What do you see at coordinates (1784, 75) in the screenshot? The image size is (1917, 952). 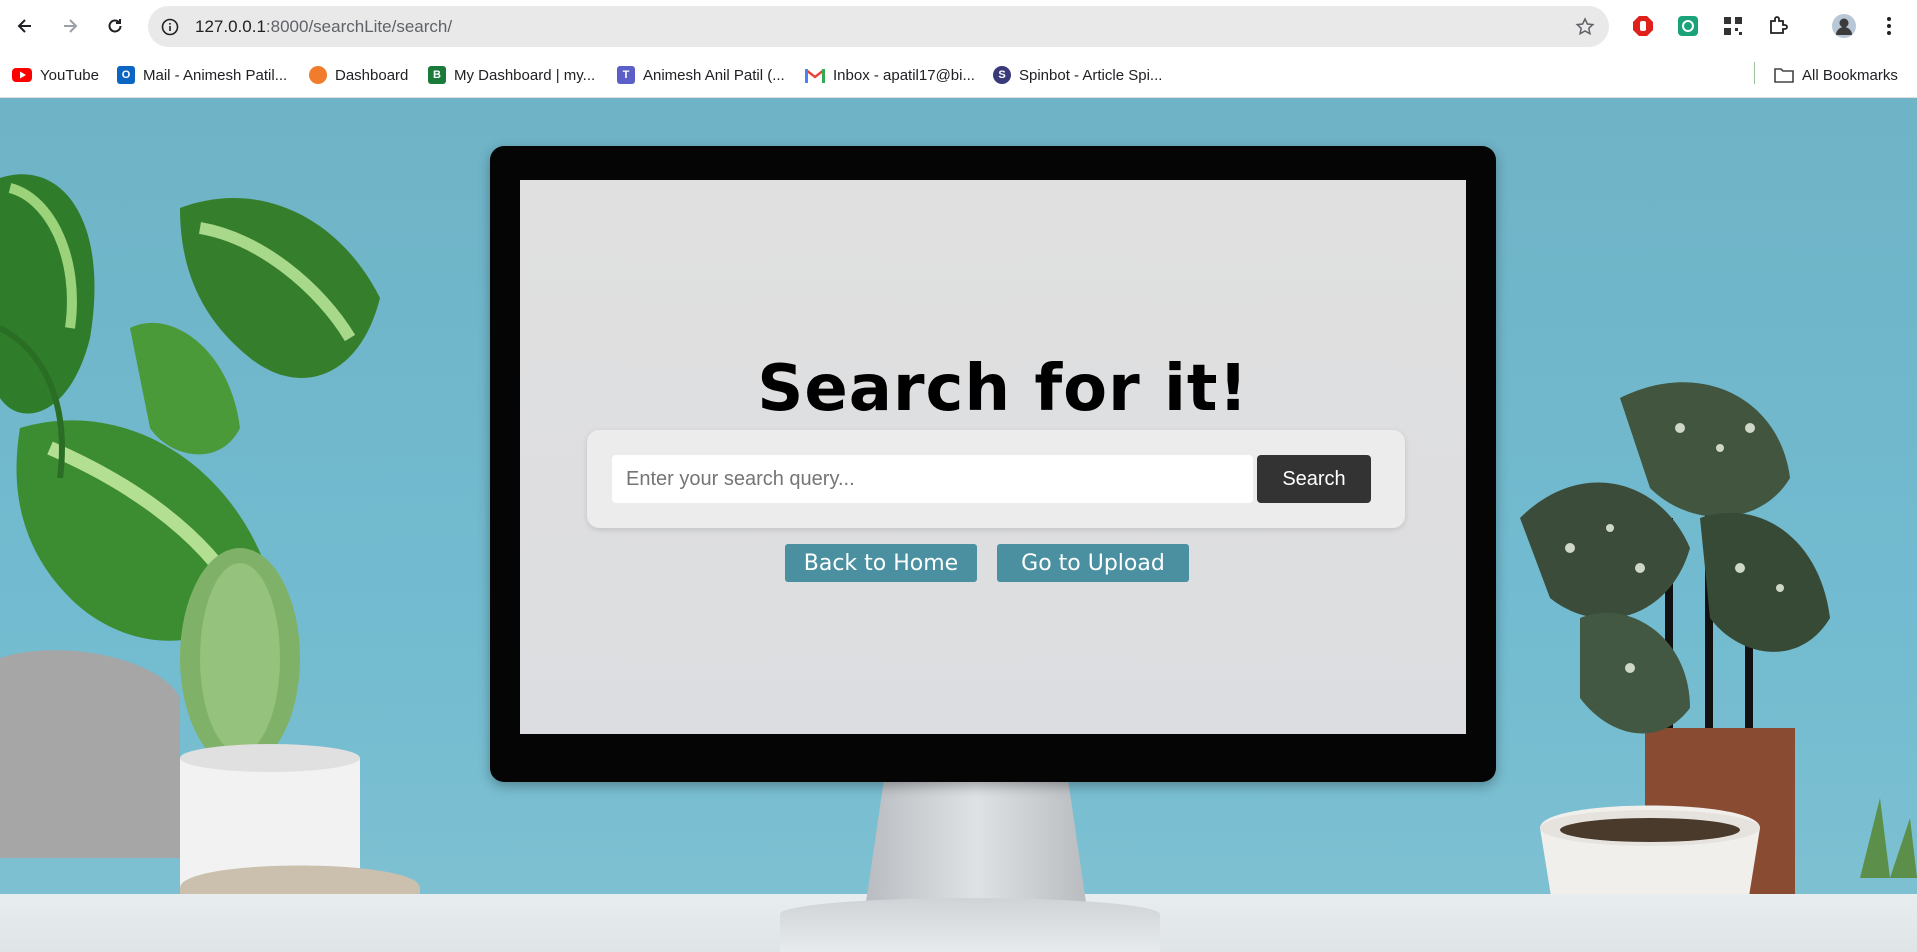 I see `folder-icon` at bounding box center [1784, 75].